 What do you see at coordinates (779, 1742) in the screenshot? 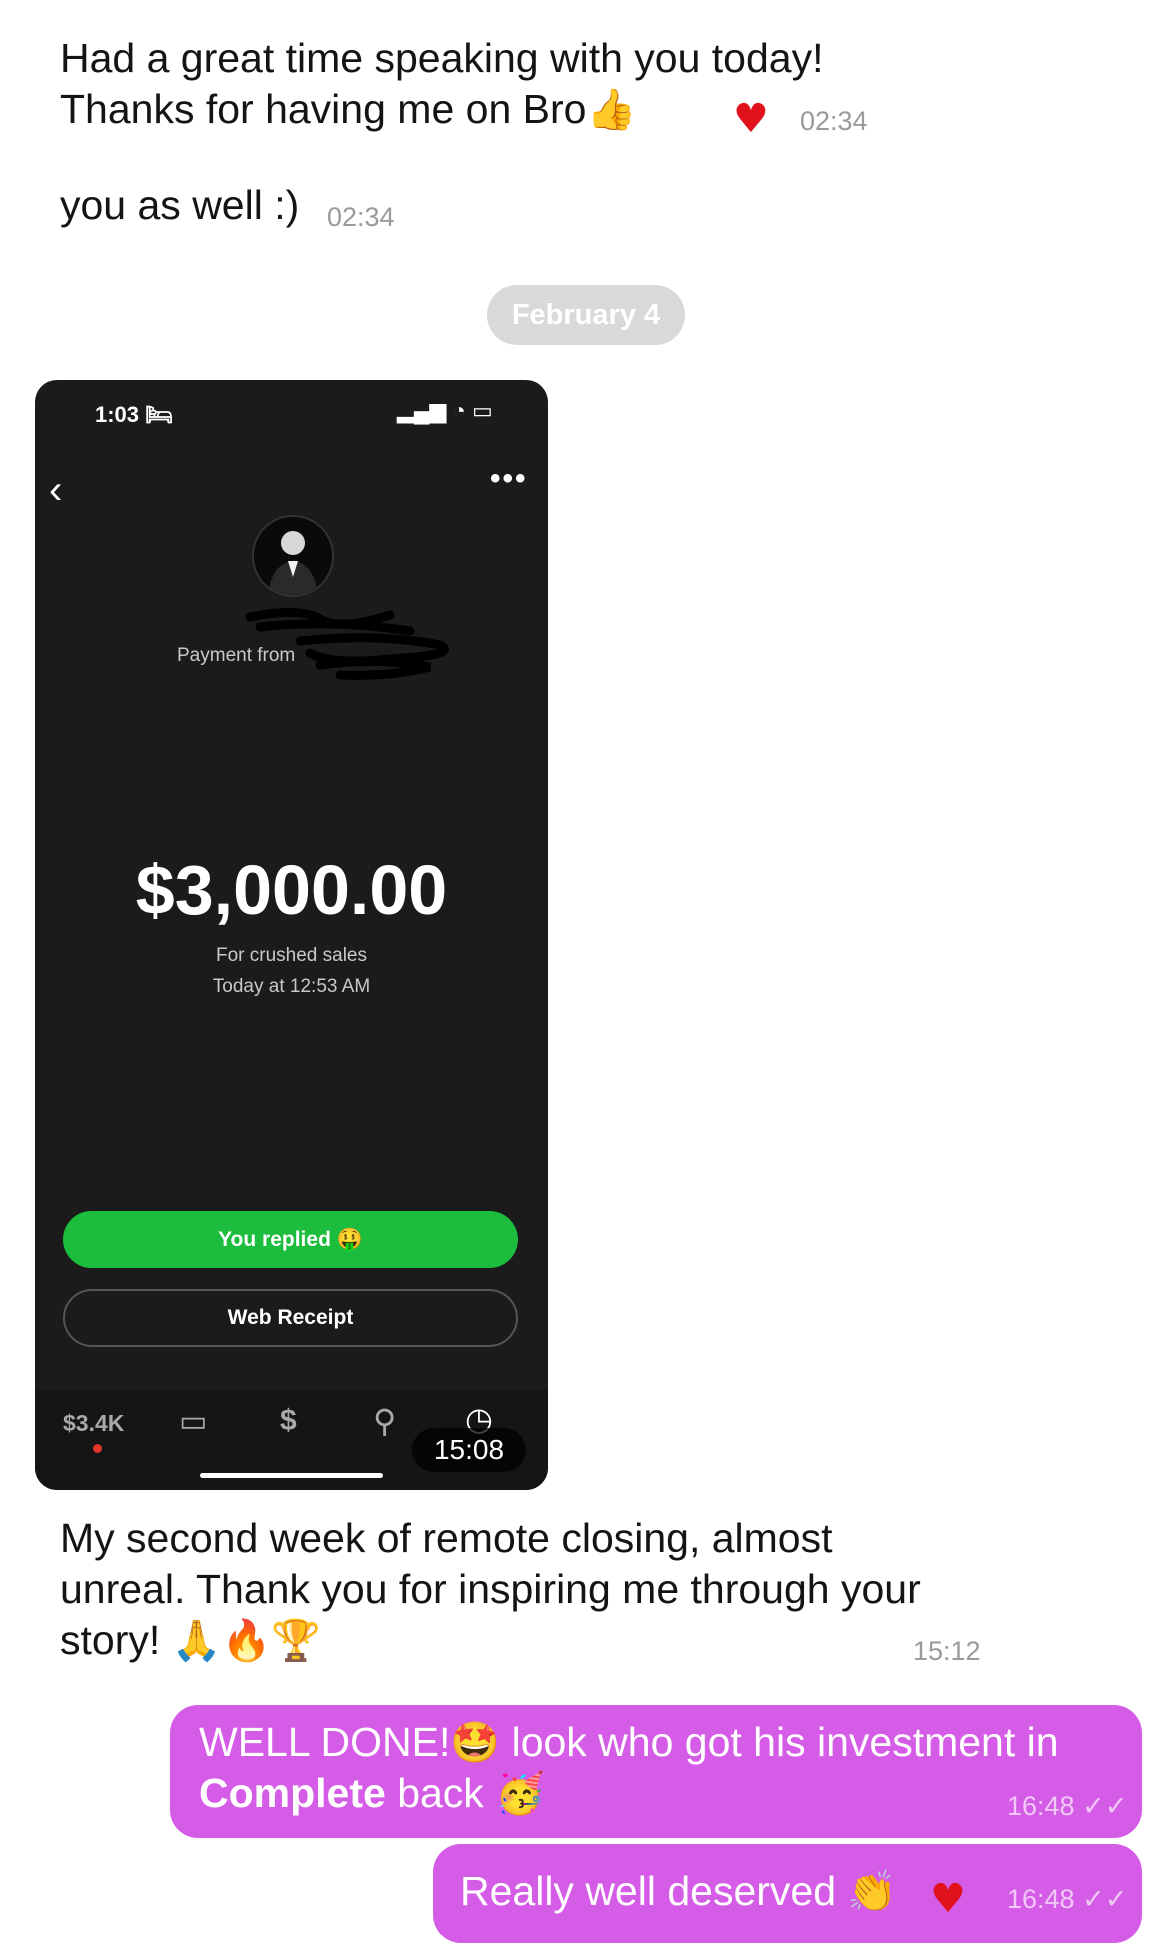
I see `outgoing-1-text-b: look who got his investment in` at bounding box center [779, 1742].